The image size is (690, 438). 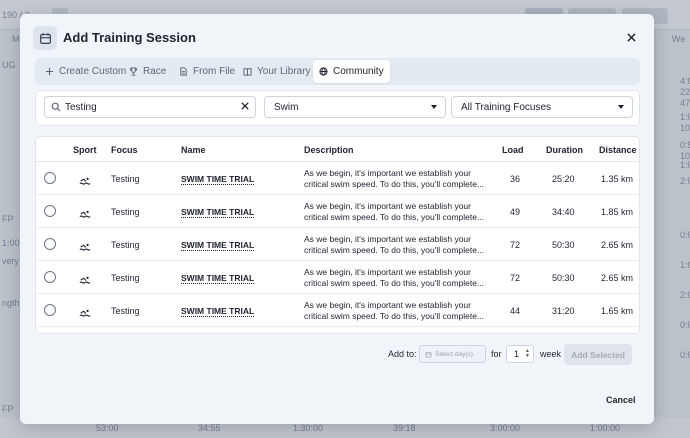 I want to click on search-box, so click(x=150, y=107).